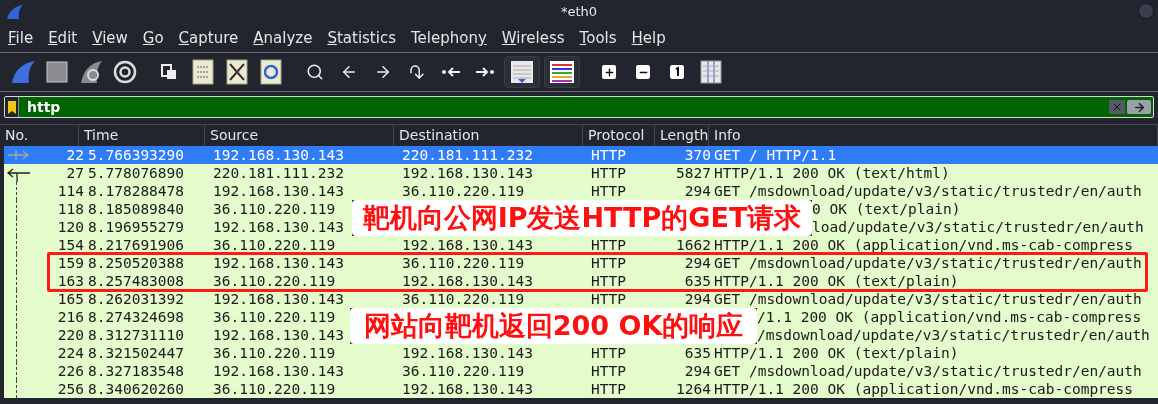 This screenshot has height=404, width=1158. Describe the element at coordinates (562, 72) in the screenshot. I see `colorize-icon` at that location.